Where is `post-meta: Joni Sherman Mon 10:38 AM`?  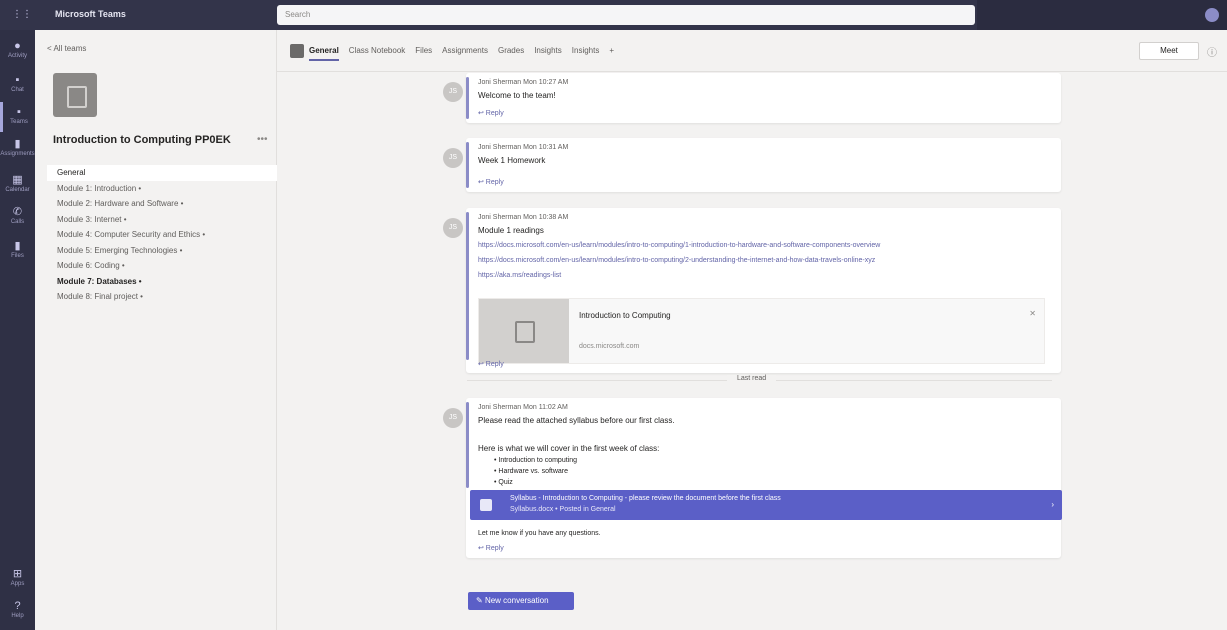 post-meta: Joni Sherman Mon 10:38 AM is located at coordinates (523, 217).